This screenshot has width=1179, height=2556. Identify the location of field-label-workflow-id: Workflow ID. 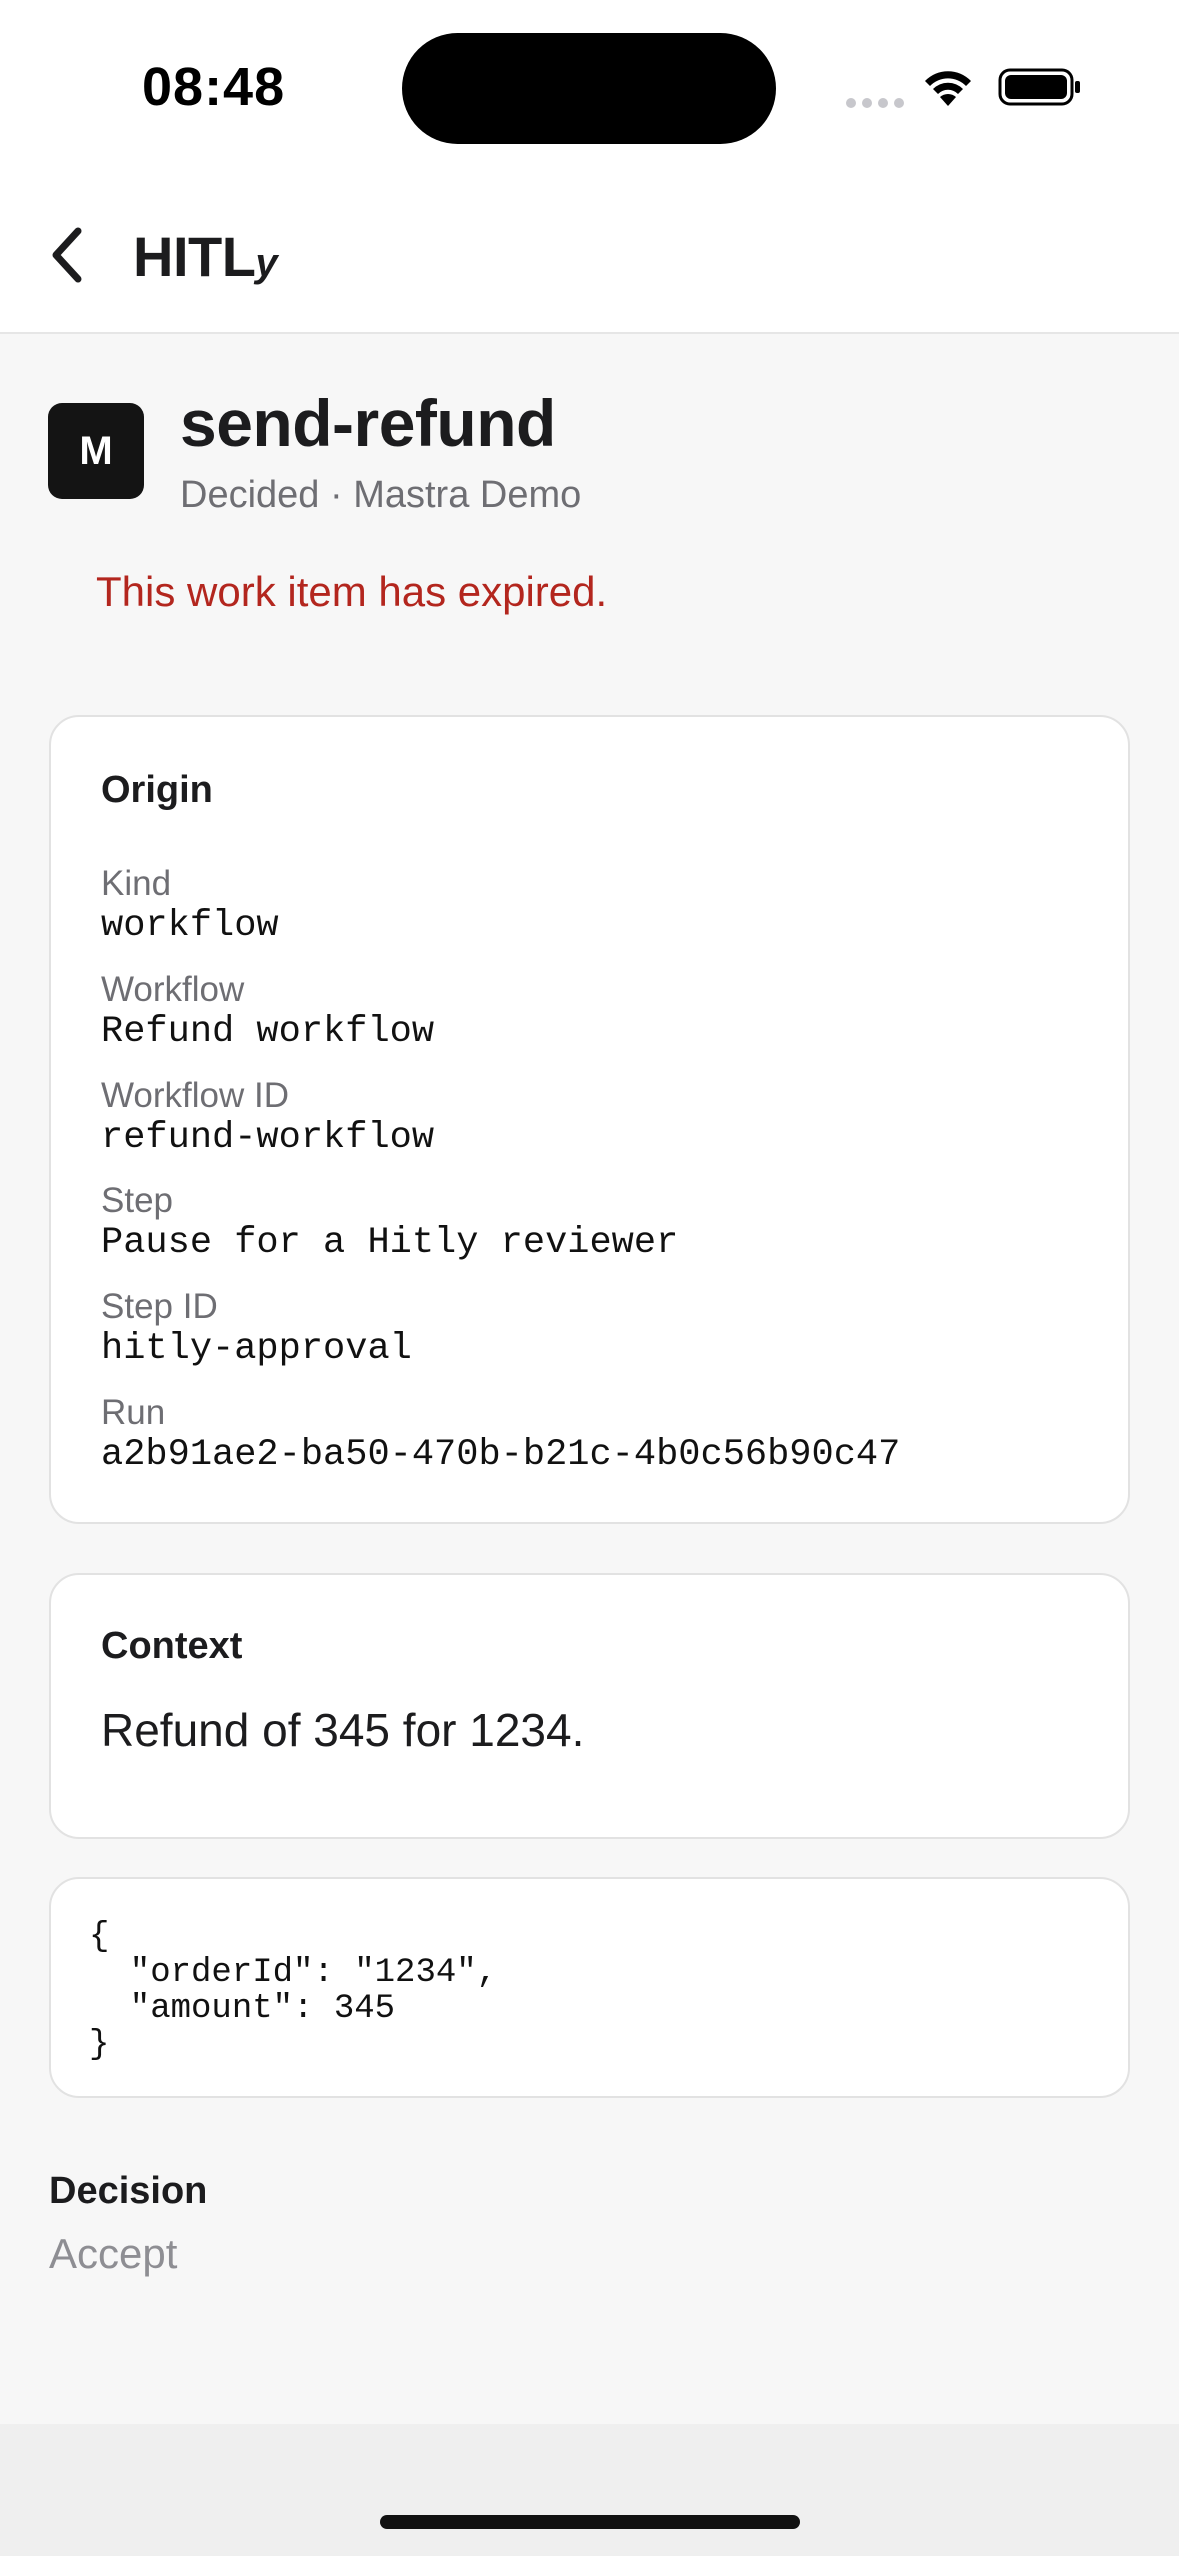
(195, 1095).